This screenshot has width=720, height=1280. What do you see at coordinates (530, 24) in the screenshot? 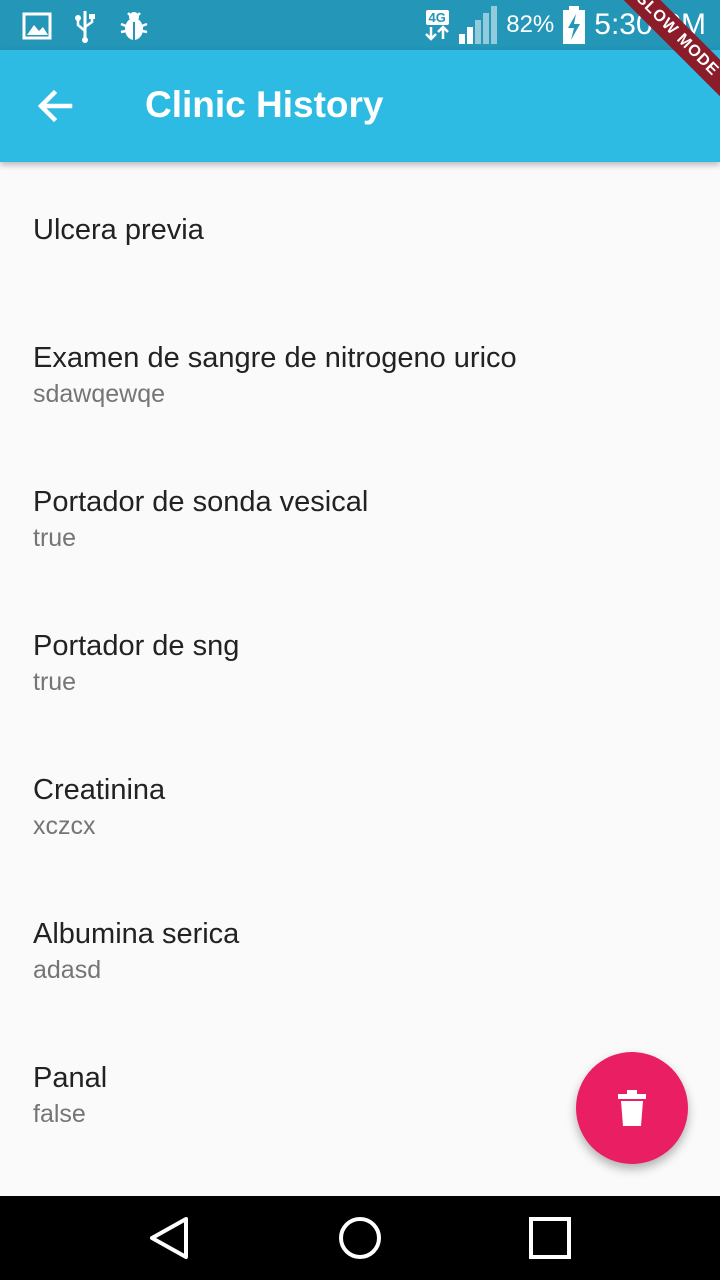
I see `battery-percent: 82%` at bounding box center [530, 24].